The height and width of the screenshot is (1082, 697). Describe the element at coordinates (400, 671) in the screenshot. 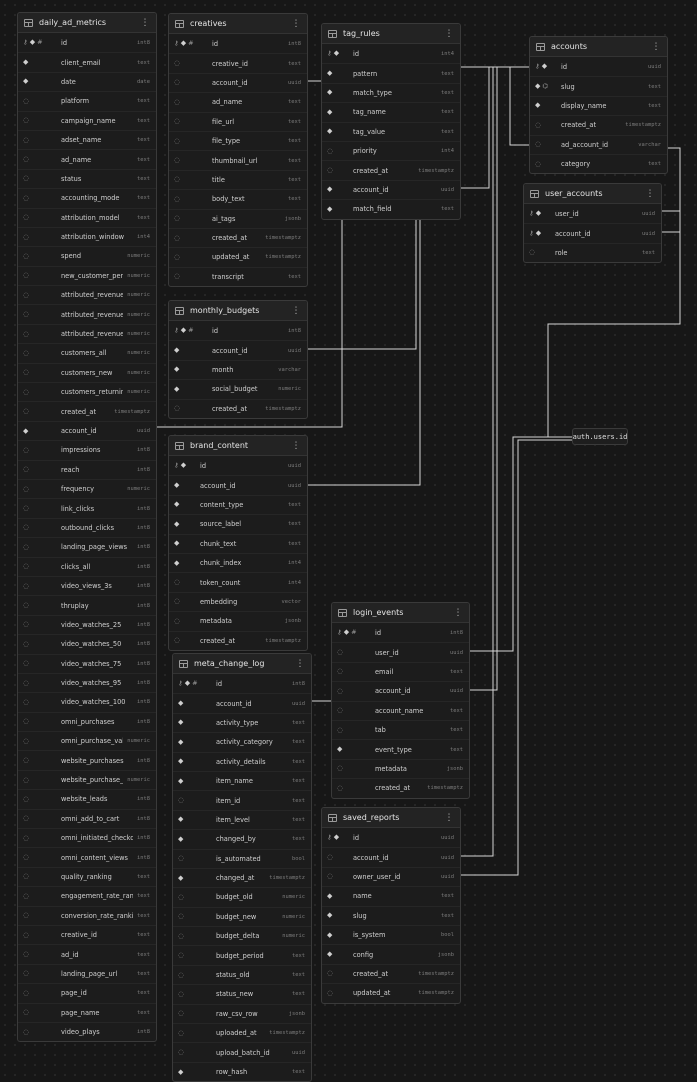

I see `column-row: ◌ email text` at that location.